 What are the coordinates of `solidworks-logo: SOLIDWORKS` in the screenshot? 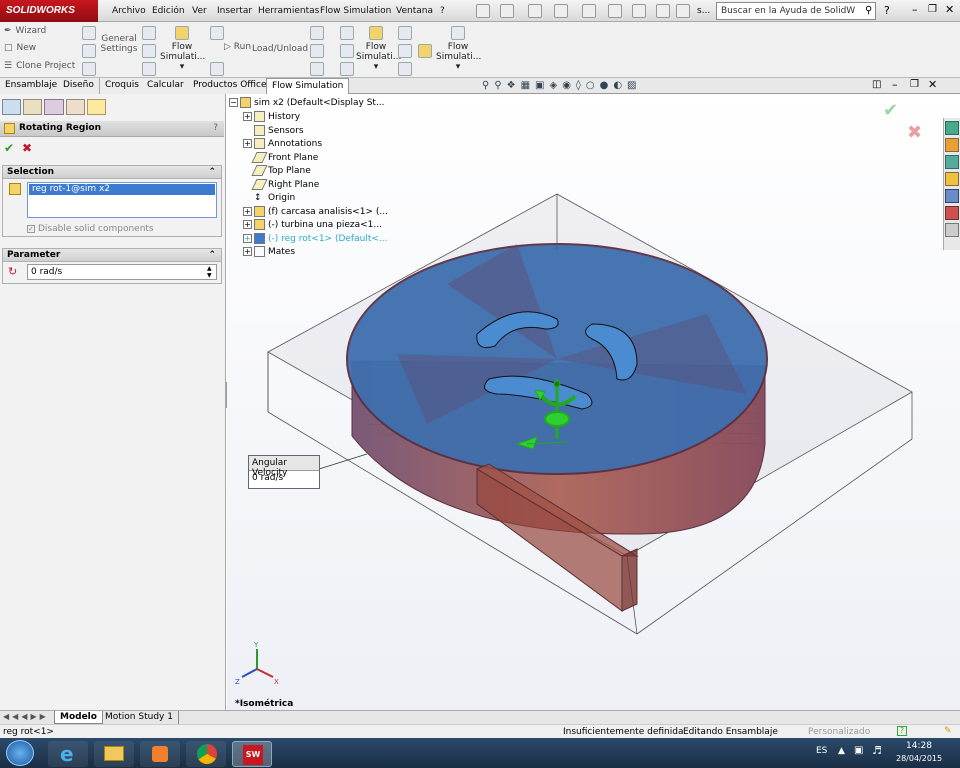 It's located at (49, 11).